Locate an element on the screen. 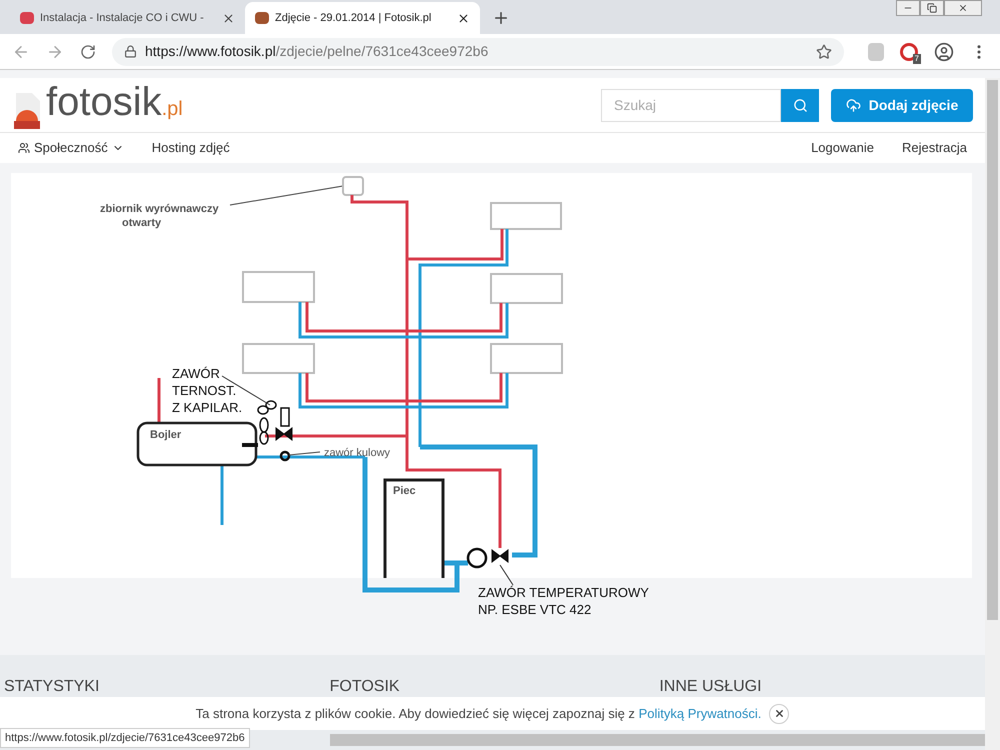 The height and width of the screenshot is (750, 1000). bookmark-star-icon is located at coordinates (824, 52).